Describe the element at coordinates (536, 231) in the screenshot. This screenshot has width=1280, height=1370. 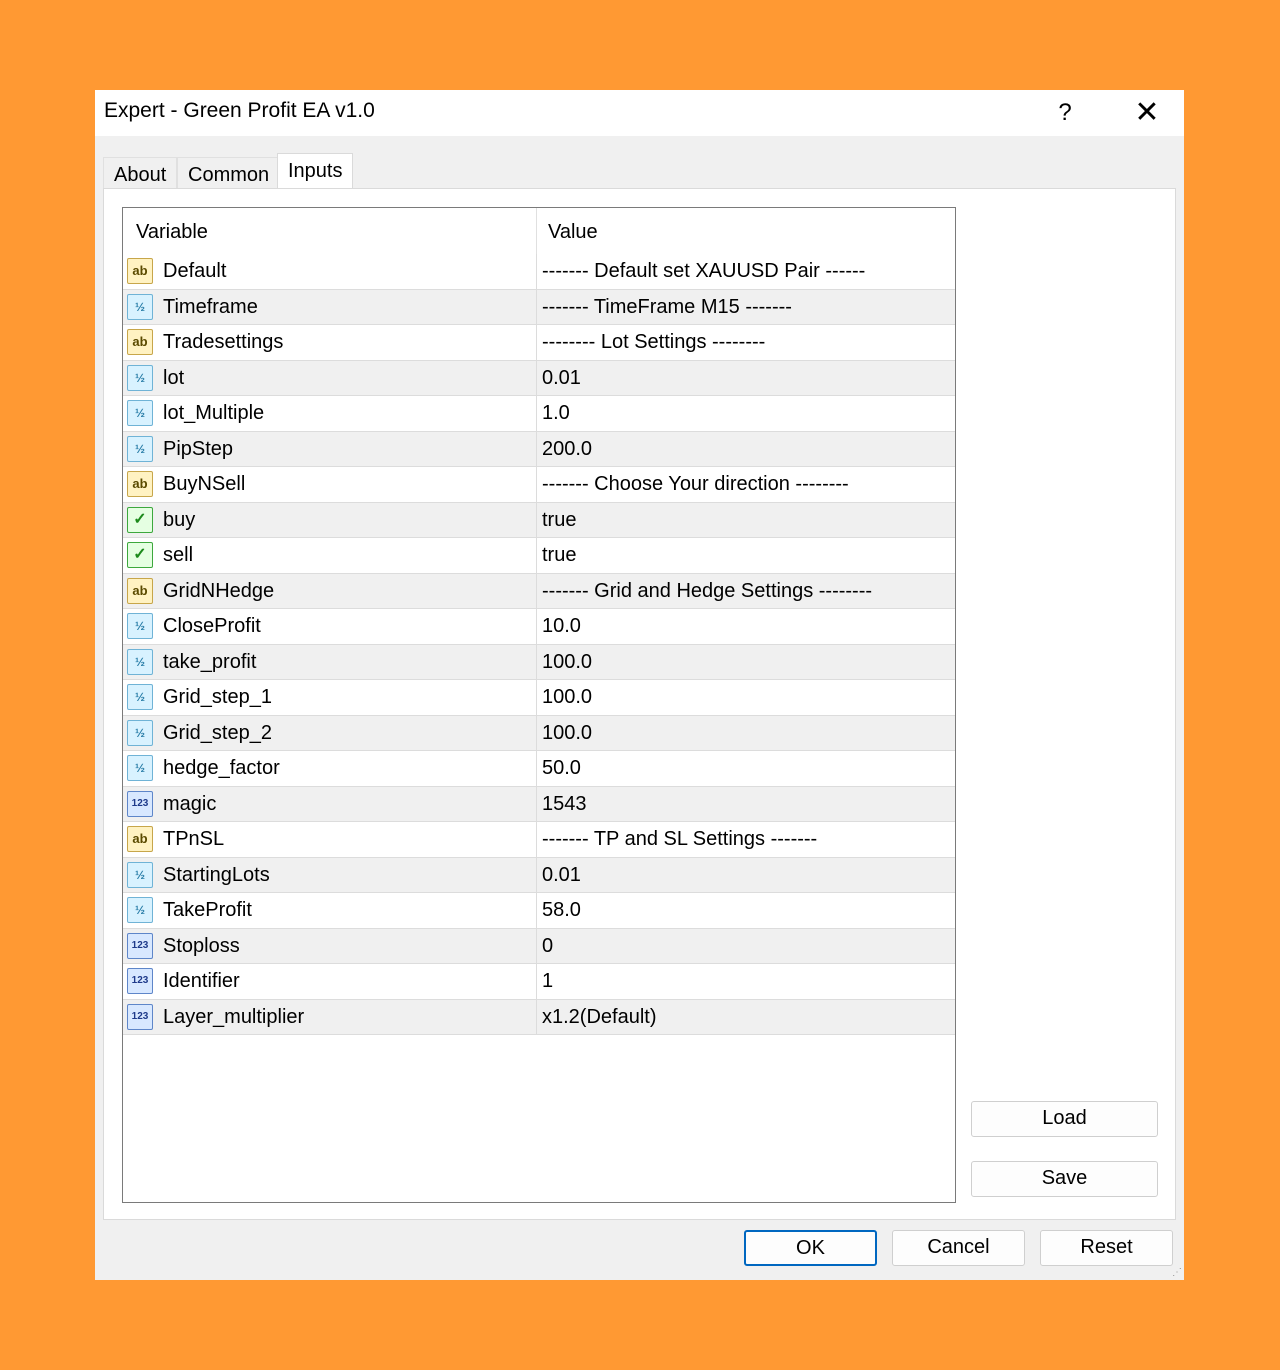
I see `column-separator` at that location.